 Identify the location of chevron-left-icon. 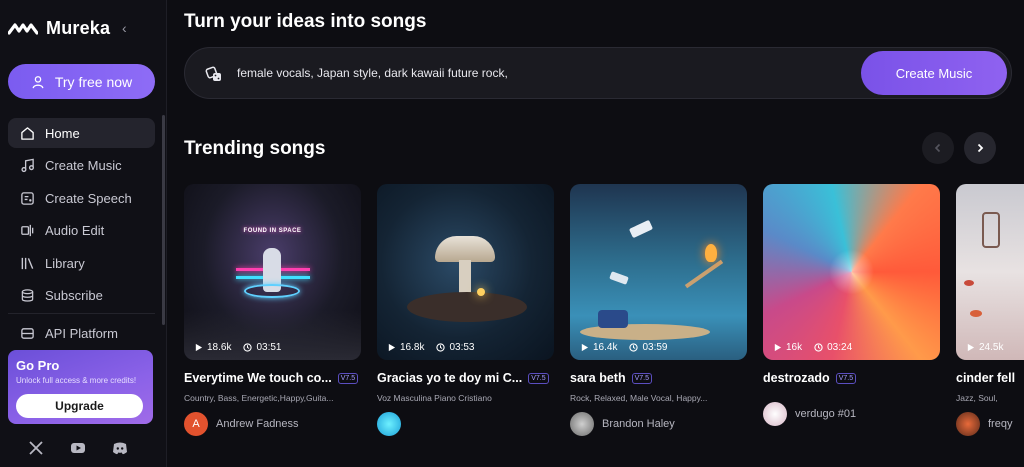
(937, 148).